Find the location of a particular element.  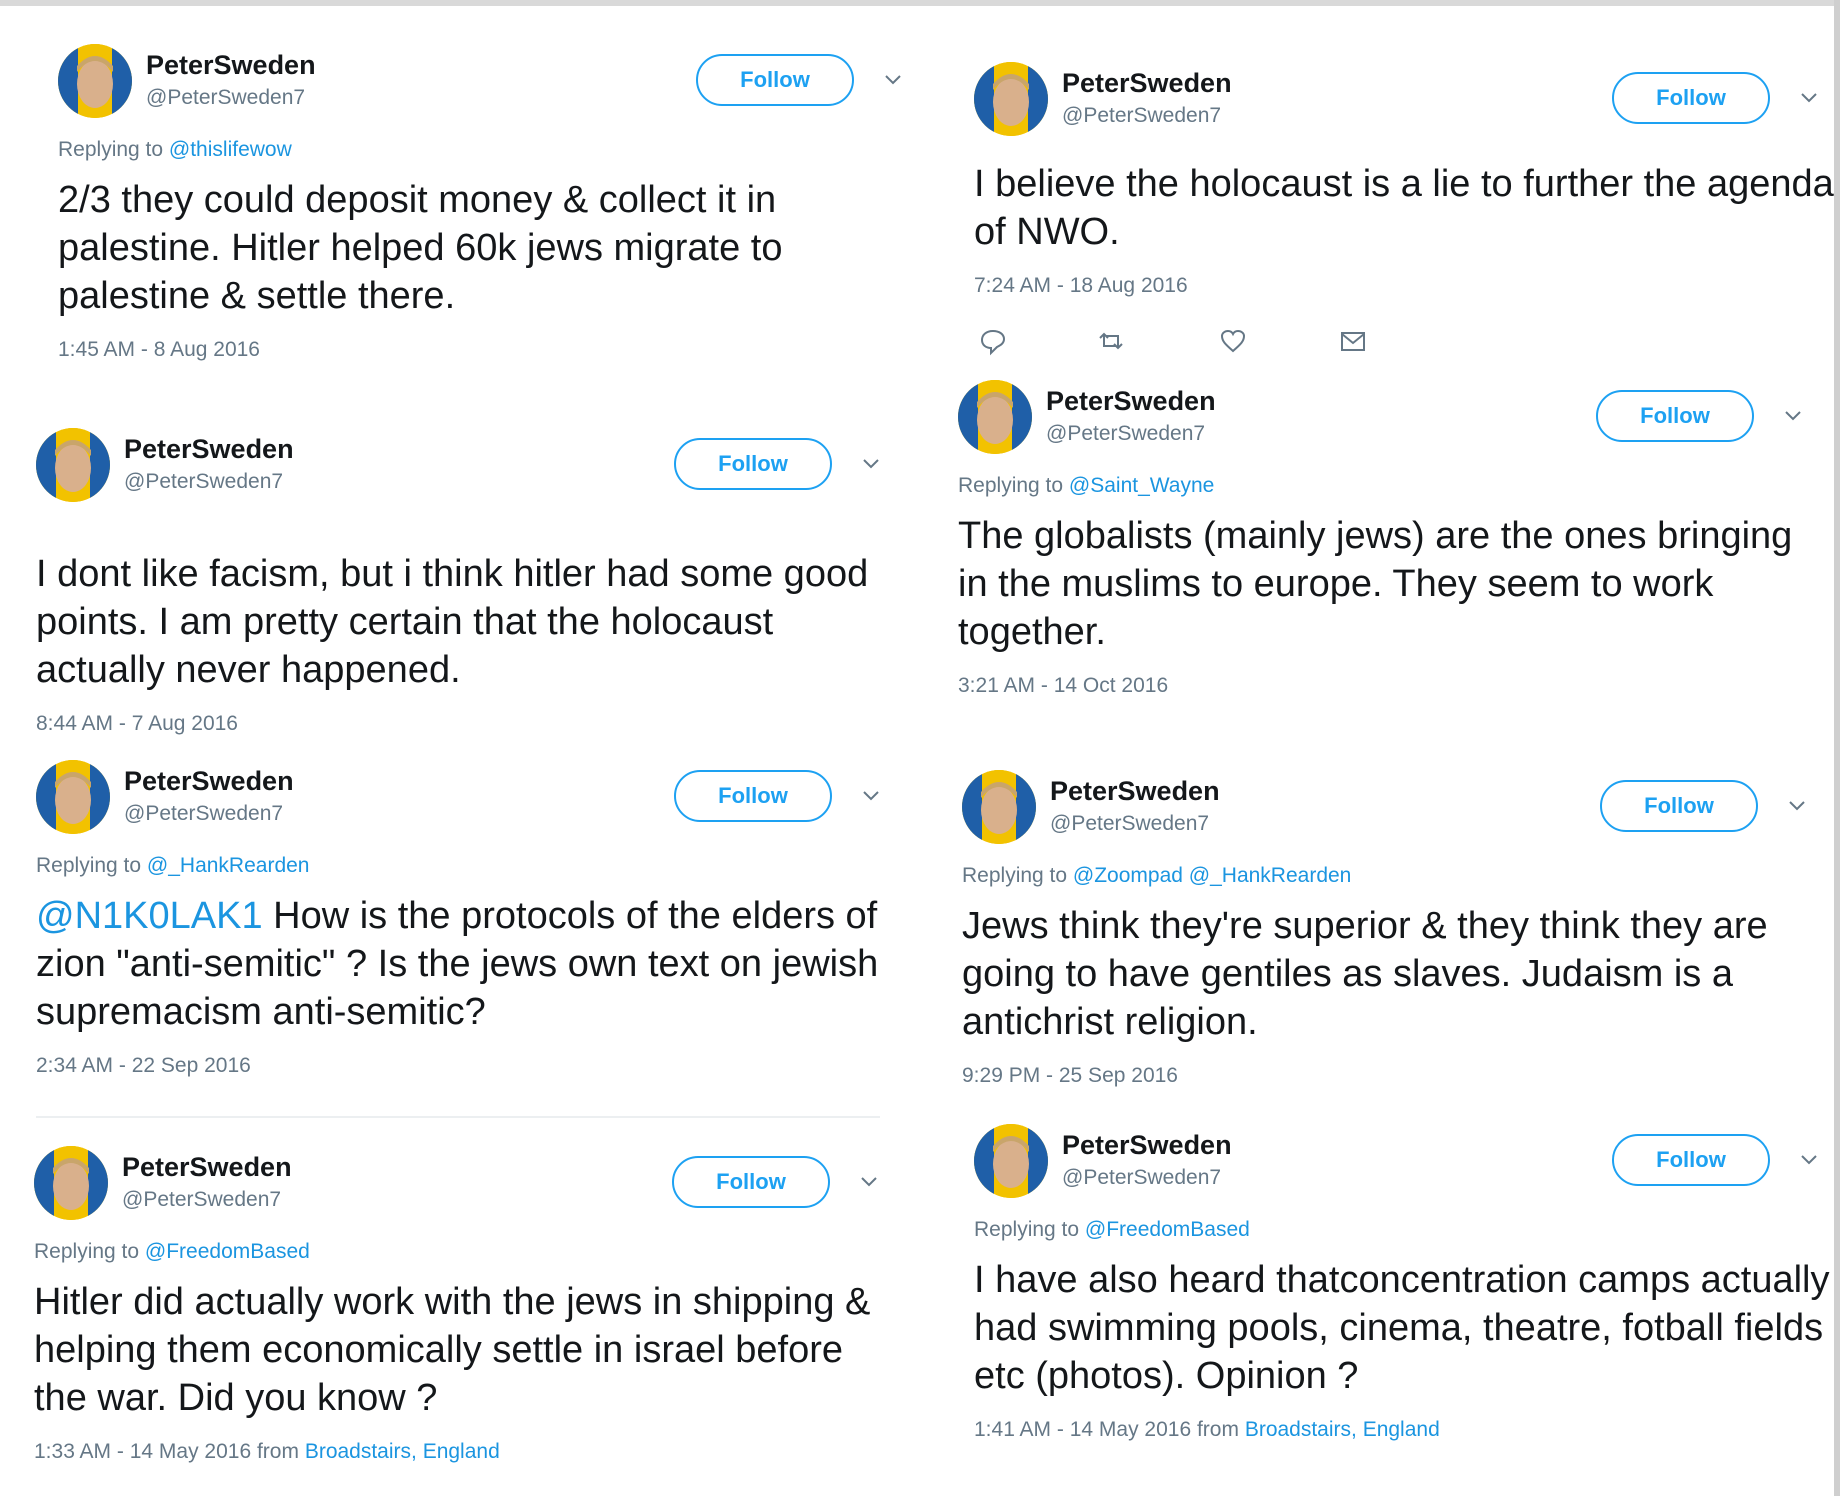

timestamp: 9:29 PM - 25 Sep 2016 is located at coordinates (1392, 1076).